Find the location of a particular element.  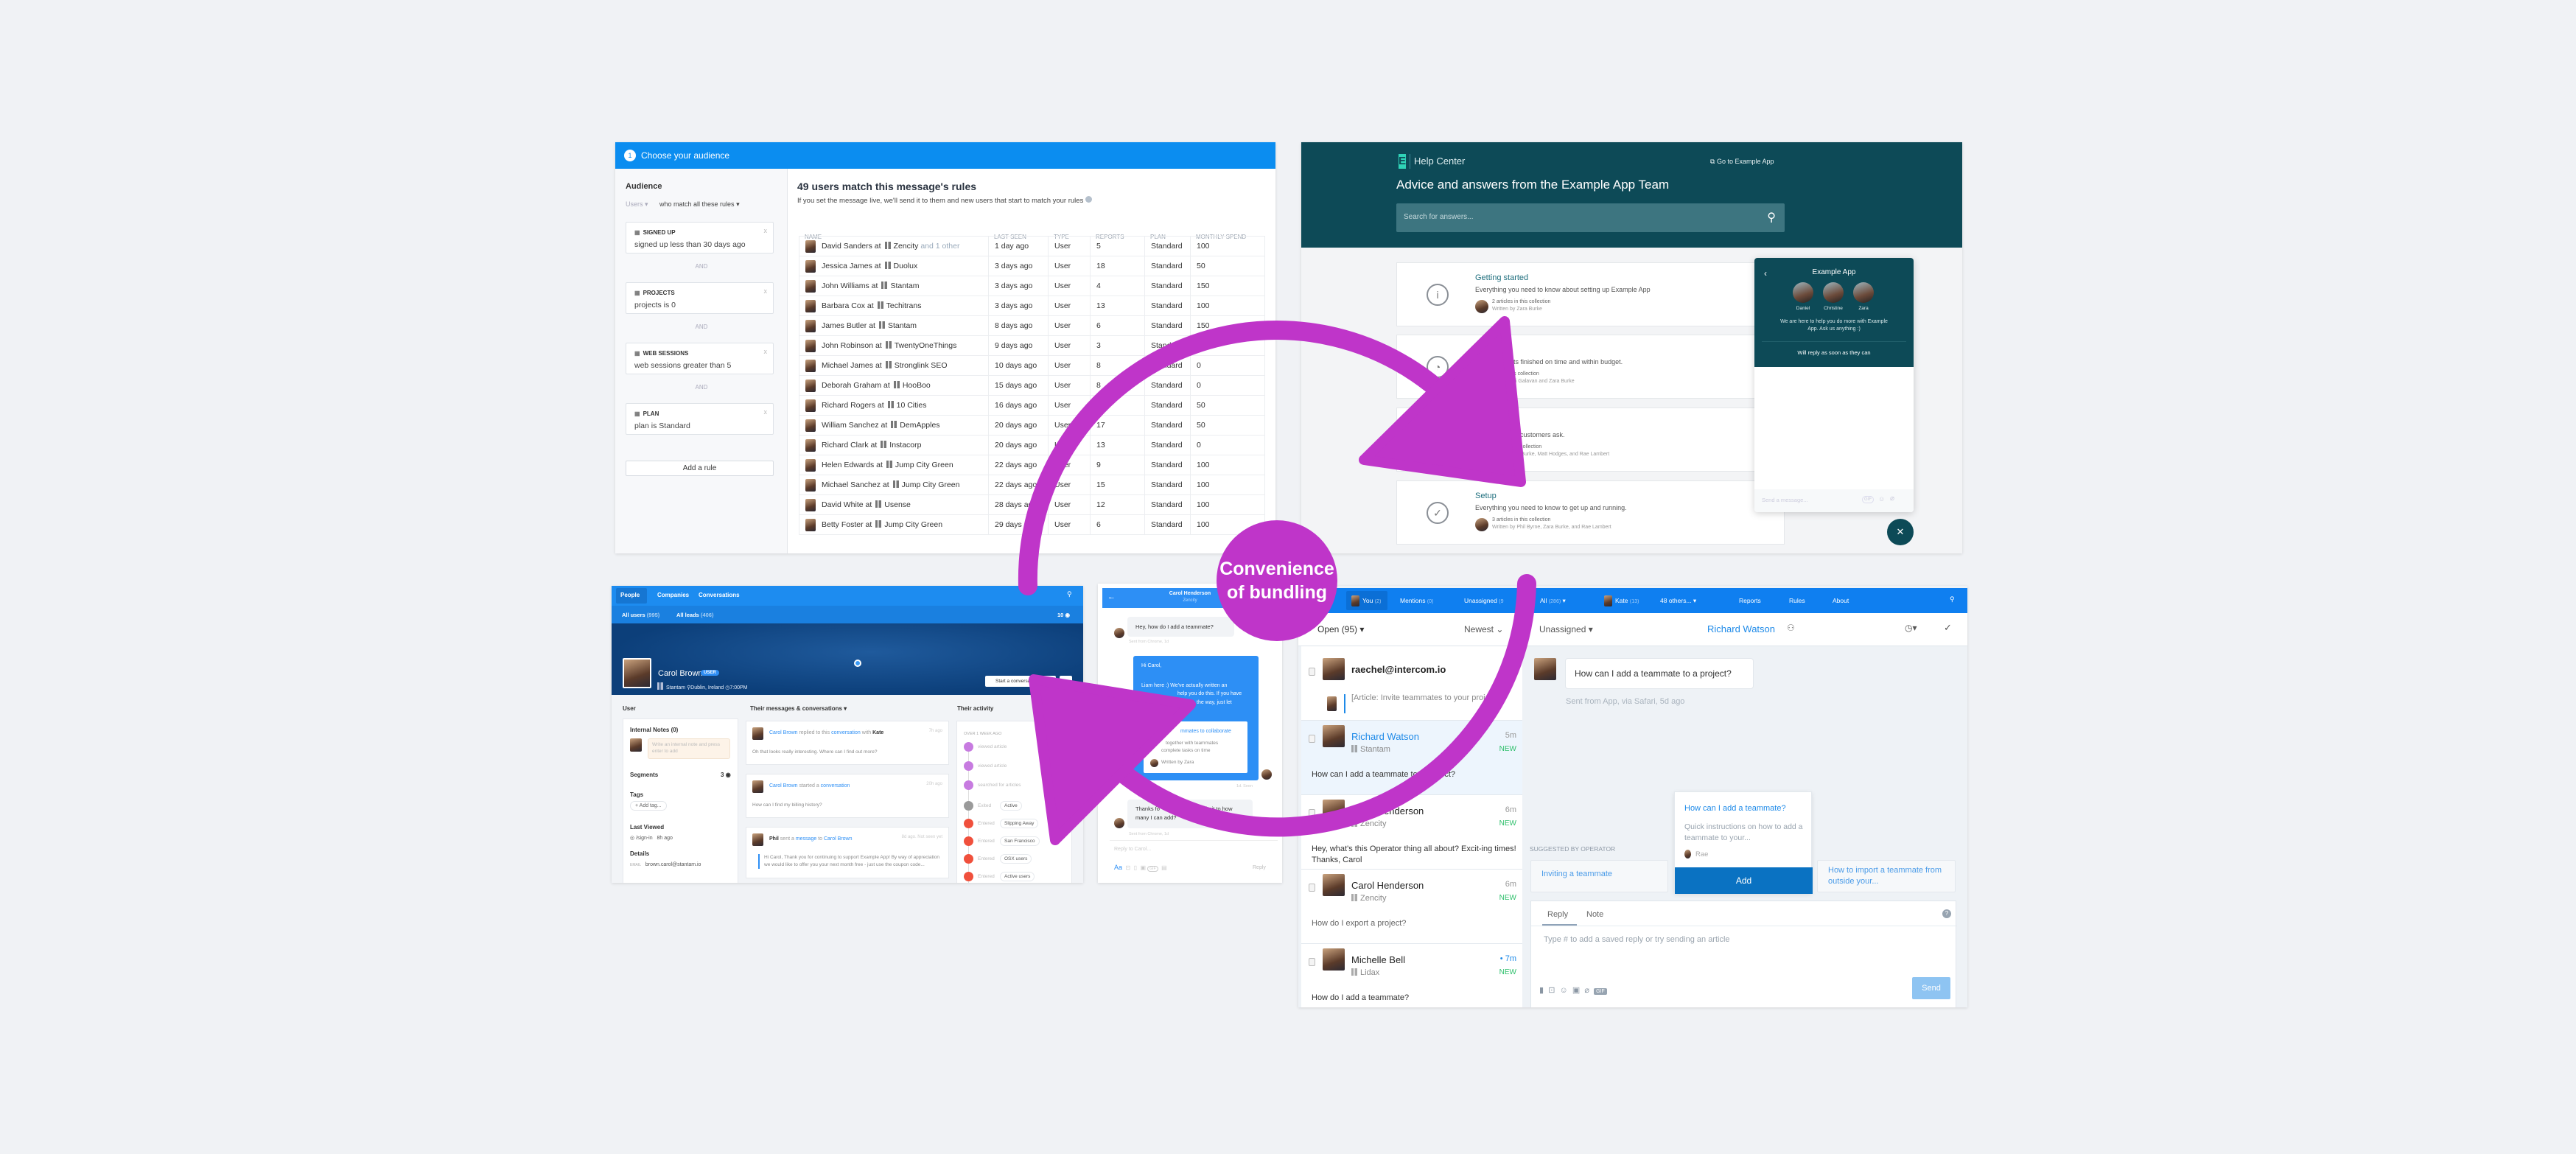

badge-line-2: of bundling is located at coordinates (1277, 593).